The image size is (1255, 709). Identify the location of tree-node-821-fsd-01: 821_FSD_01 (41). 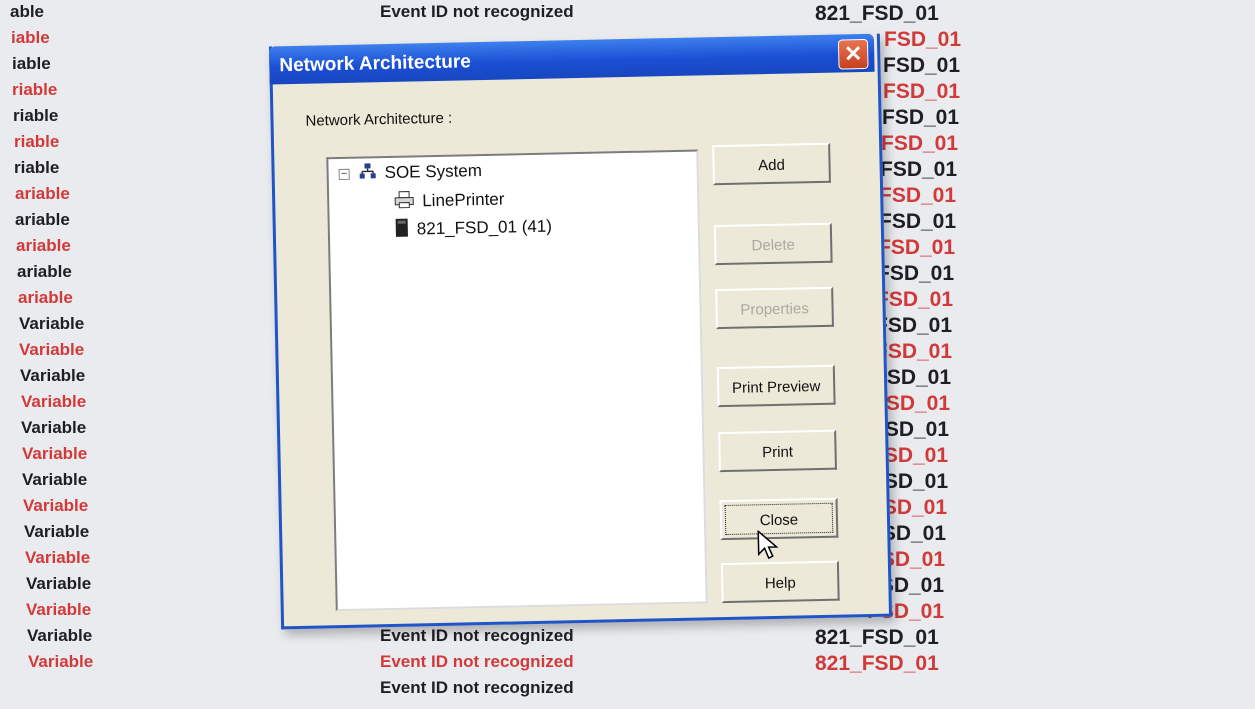
(474, 229).